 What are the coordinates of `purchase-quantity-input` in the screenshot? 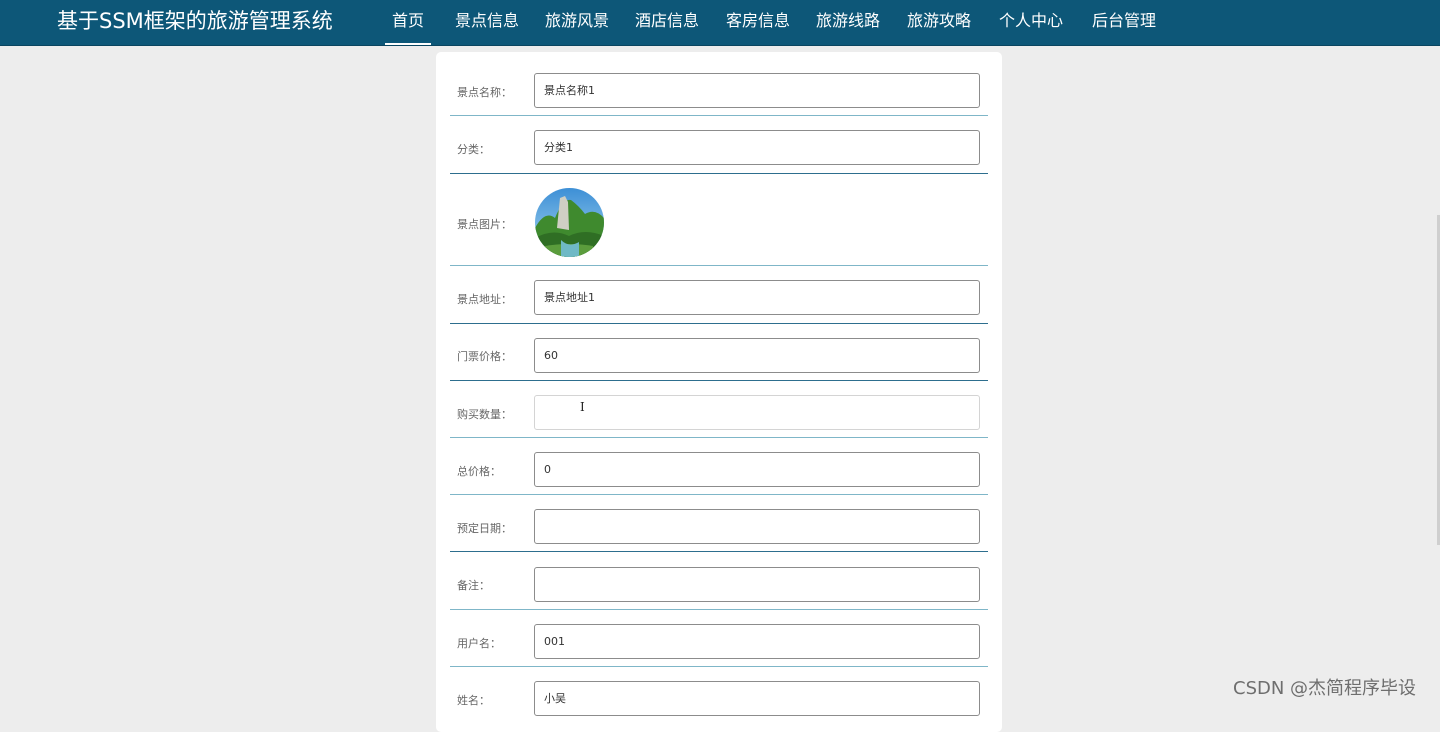 It's located at (757, 412).